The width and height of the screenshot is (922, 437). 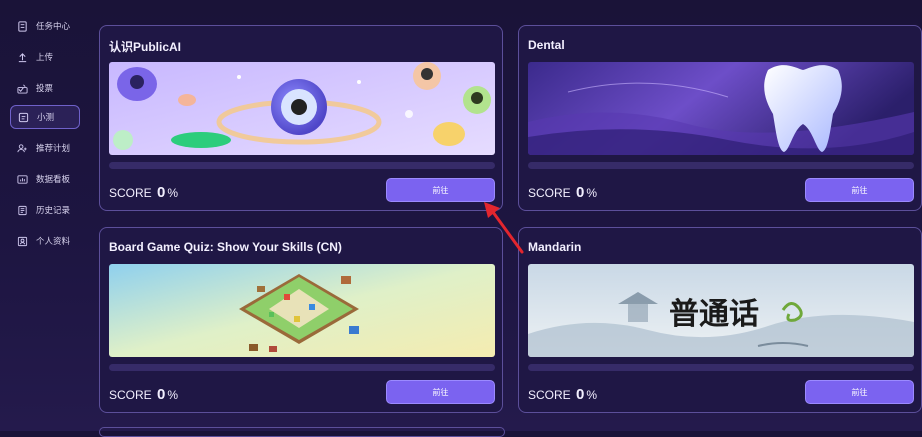 What do you see at coordinates (22, 241) in the screenshot?
I see `profile-icon` at bounding box center [22, 241].